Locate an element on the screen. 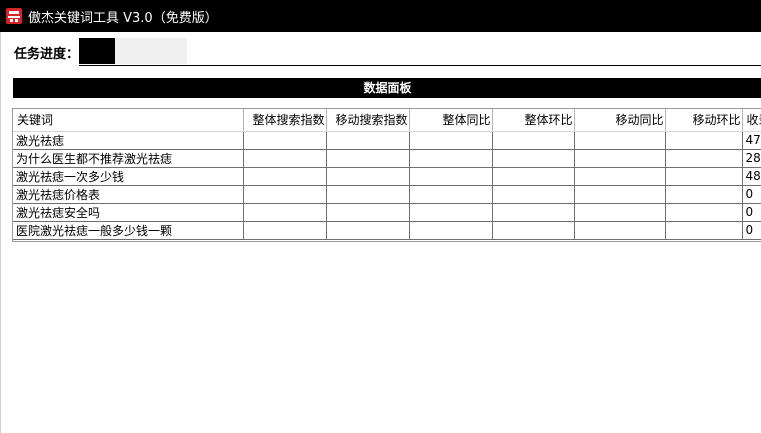  table-row: 激光祛痣安全吗 0 is located at coordinates (387, 212).